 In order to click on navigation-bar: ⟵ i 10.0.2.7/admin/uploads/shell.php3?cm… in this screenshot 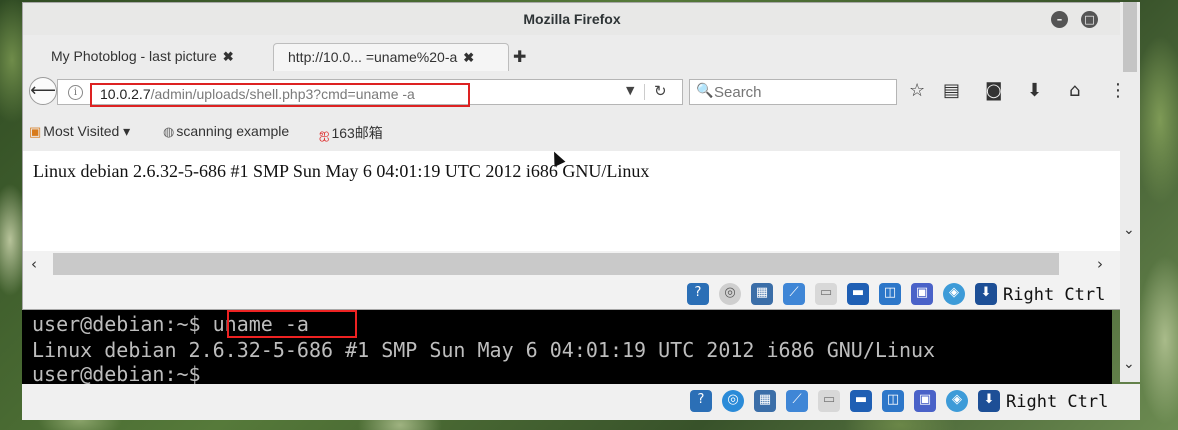, I will do `click(575, 92)`.